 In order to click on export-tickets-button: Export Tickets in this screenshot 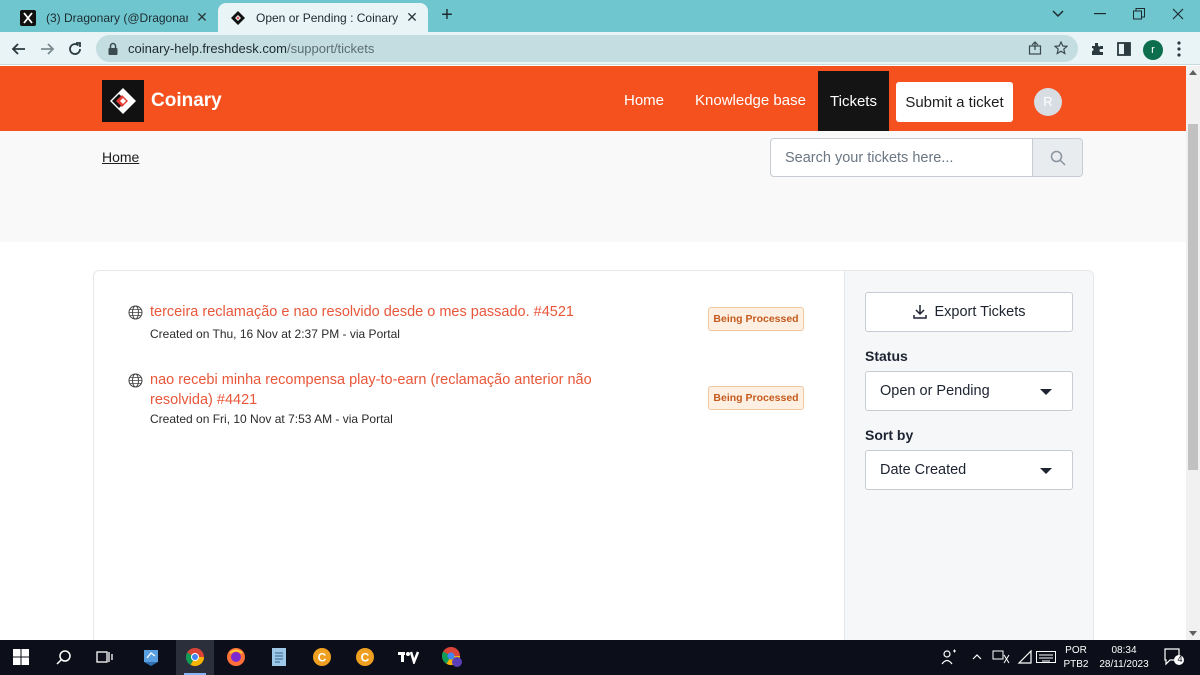, I will do `click(969, 312)`.